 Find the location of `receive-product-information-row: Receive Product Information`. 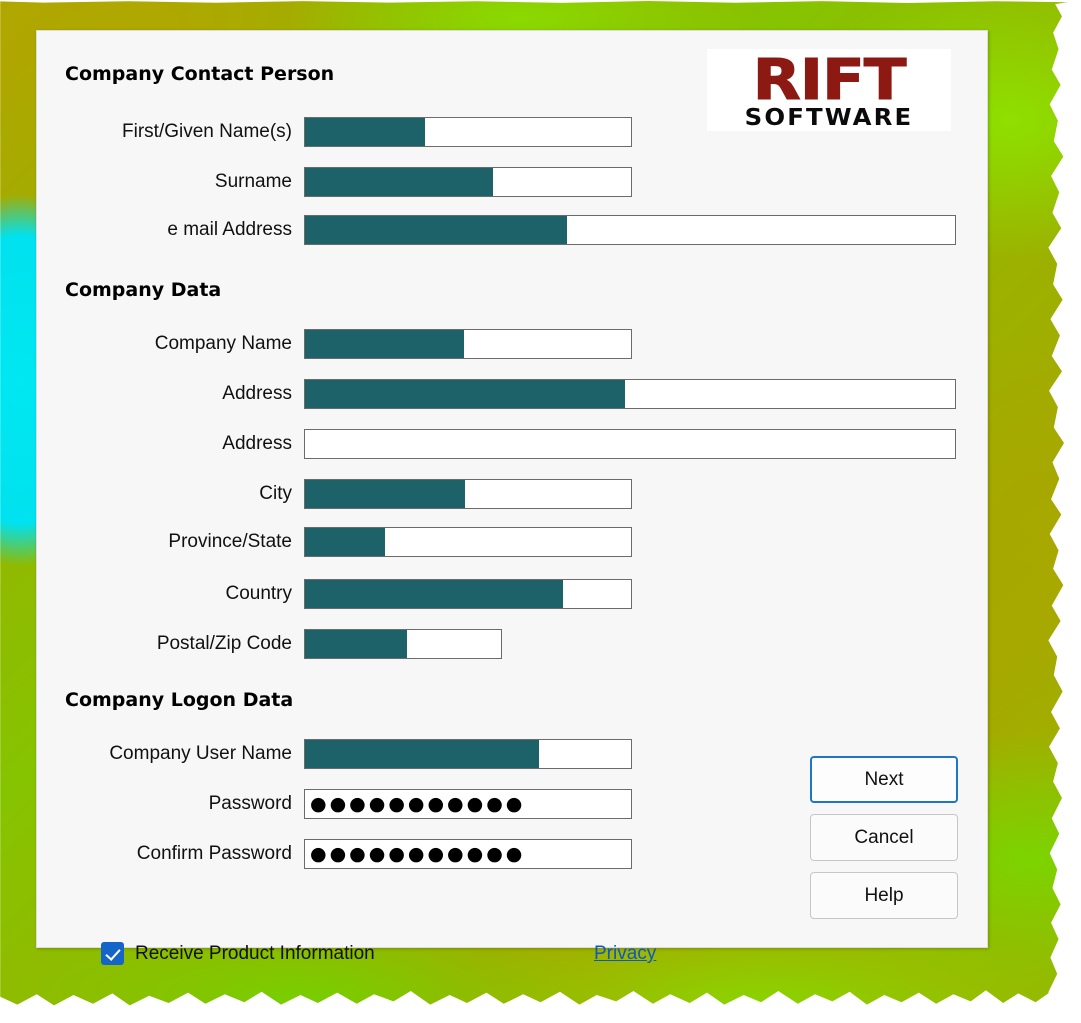

receive-product-information-row: Receive Product Information is located at coordinates (238, 953).